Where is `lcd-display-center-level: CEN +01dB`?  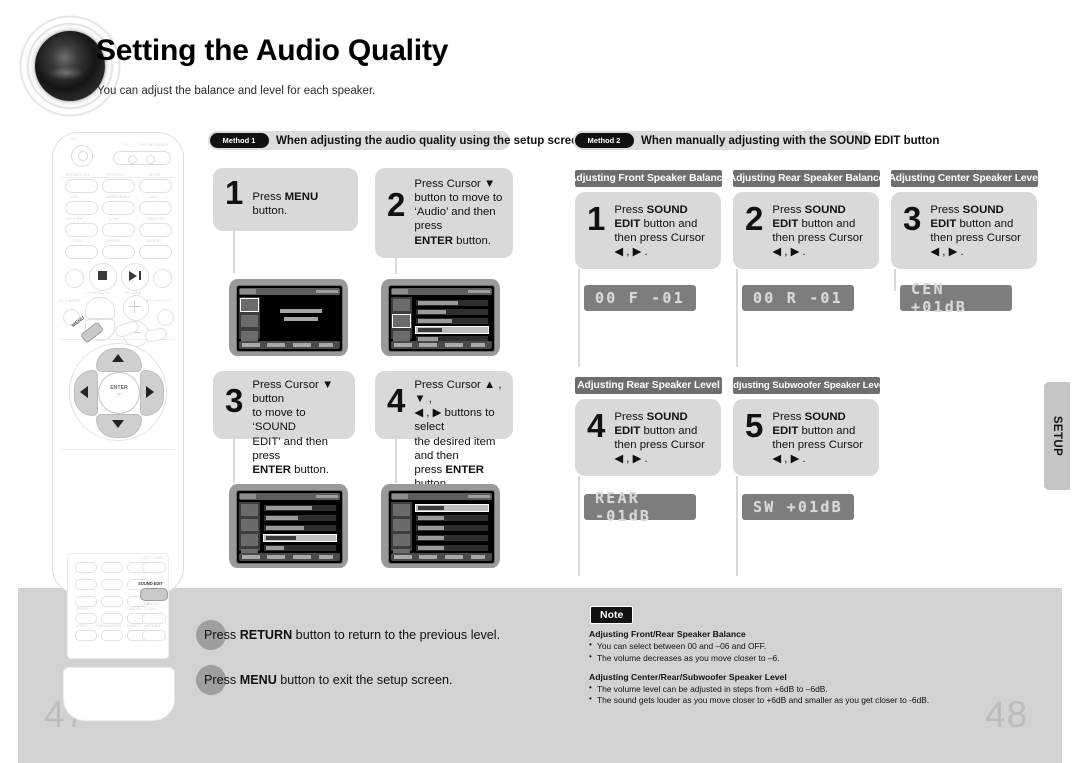
lcd-display-center-level: CEN +01dB is located at coordinates (956, 298).